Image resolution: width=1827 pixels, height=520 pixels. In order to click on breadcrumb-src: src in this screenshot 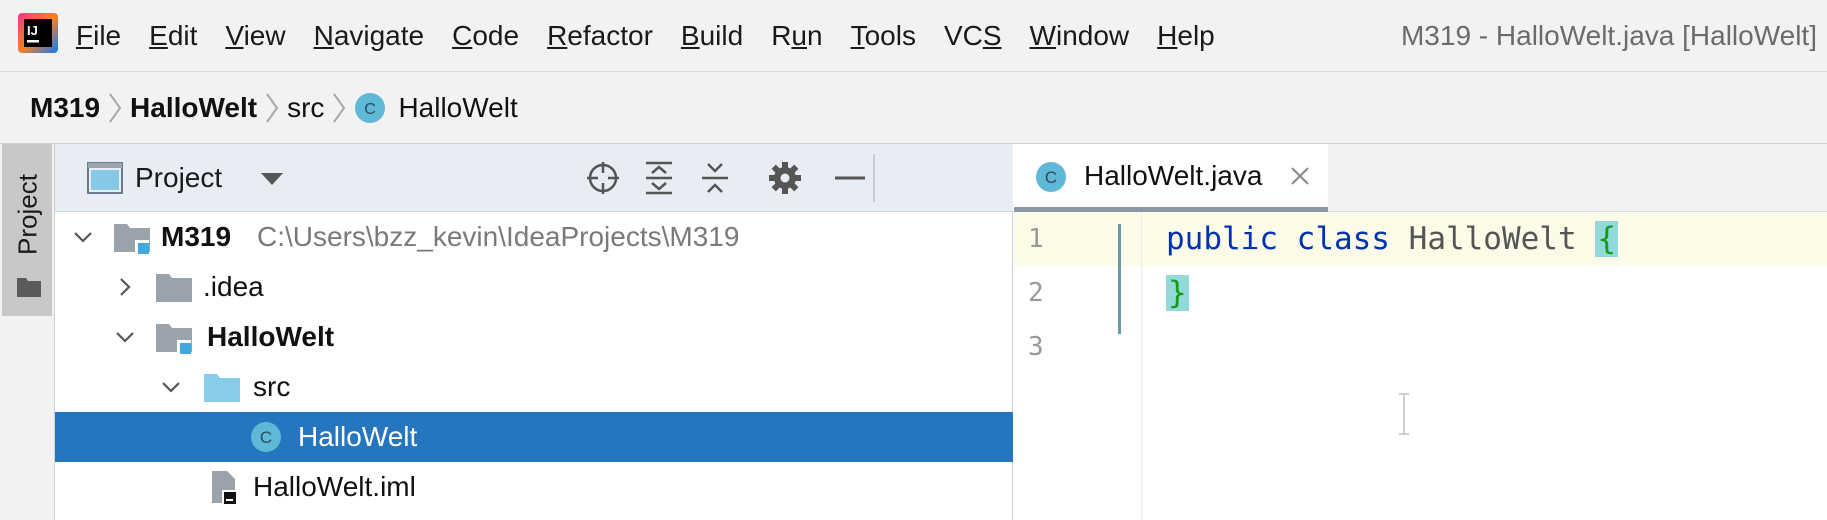, I will do `click(305, 108)`.